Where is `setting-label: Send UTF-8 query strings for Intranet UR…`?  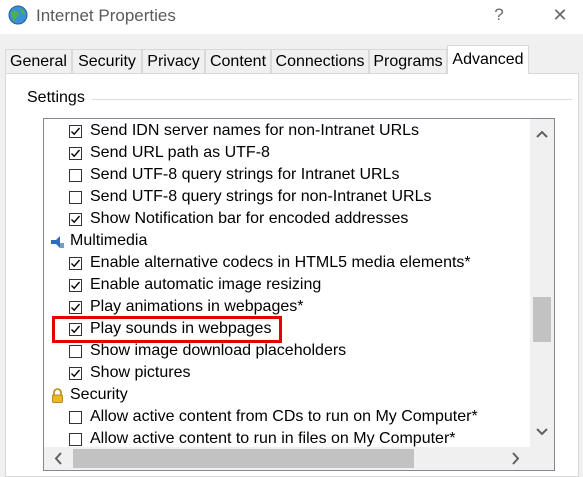 setting-label: Send UTF-8 query strings for Intranet UR… is located at coordinates (245, 174).